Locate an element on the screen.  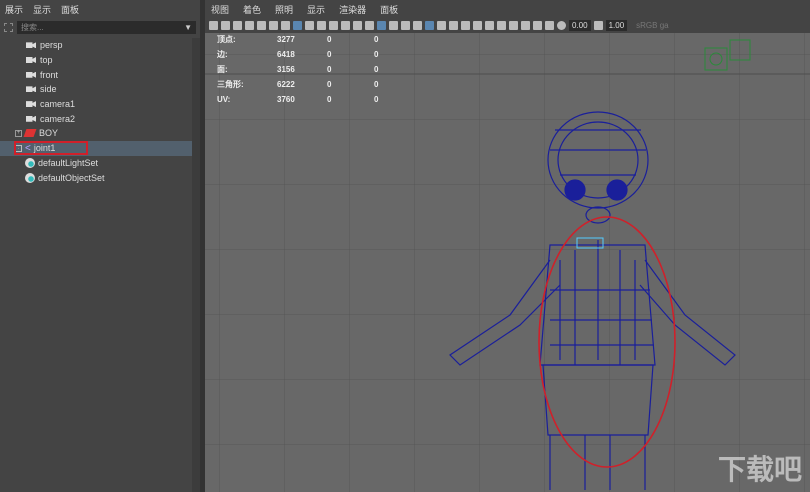
gamma-input: 1.00 is located at coordinates (616, 25).